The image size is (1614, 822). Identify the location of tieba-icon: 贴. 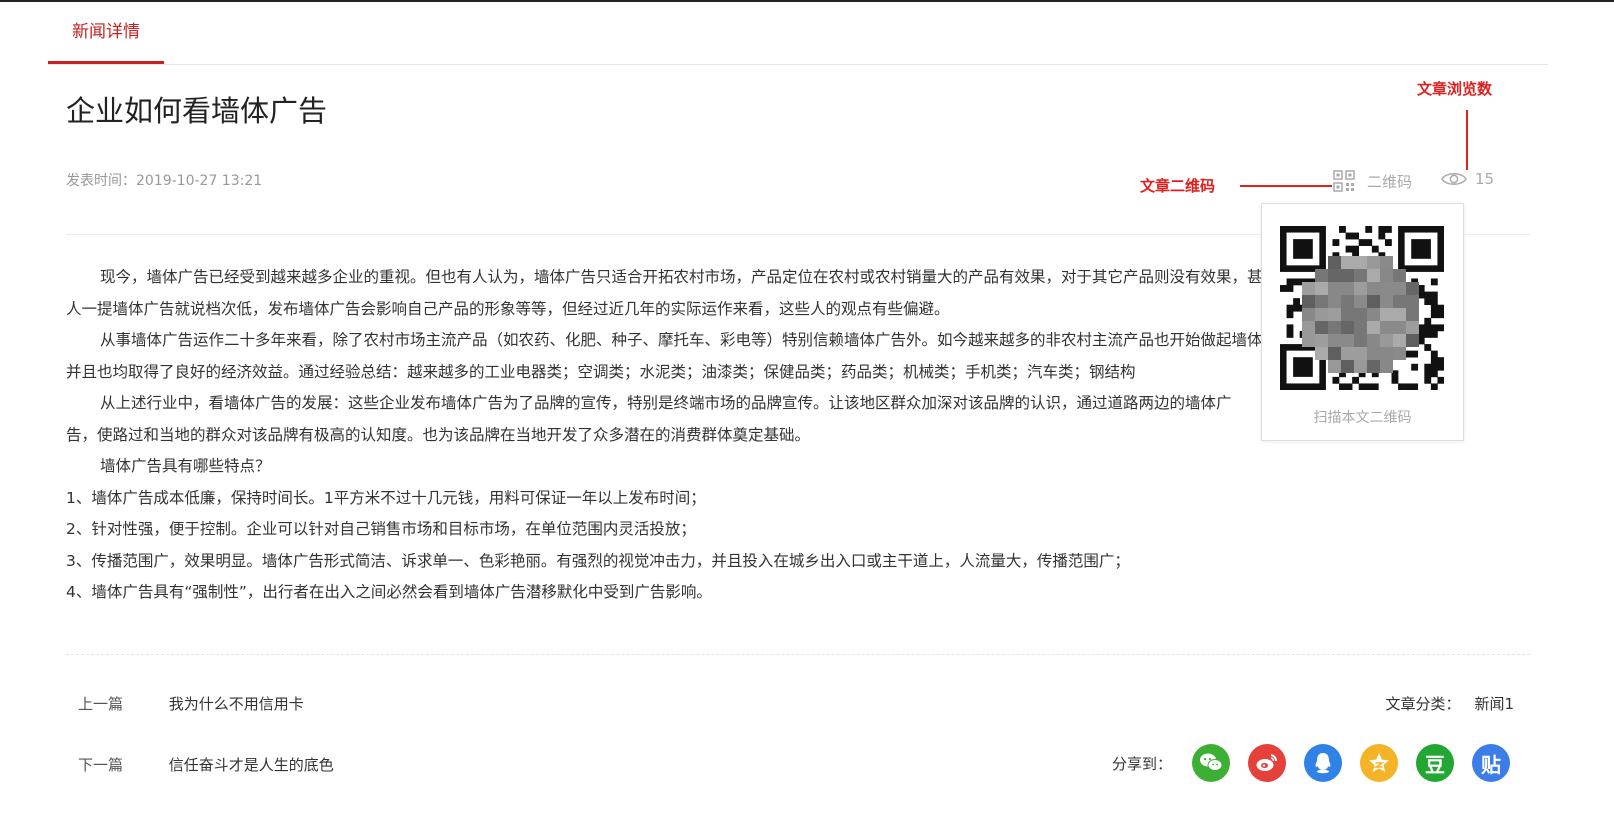
(1491, 763).